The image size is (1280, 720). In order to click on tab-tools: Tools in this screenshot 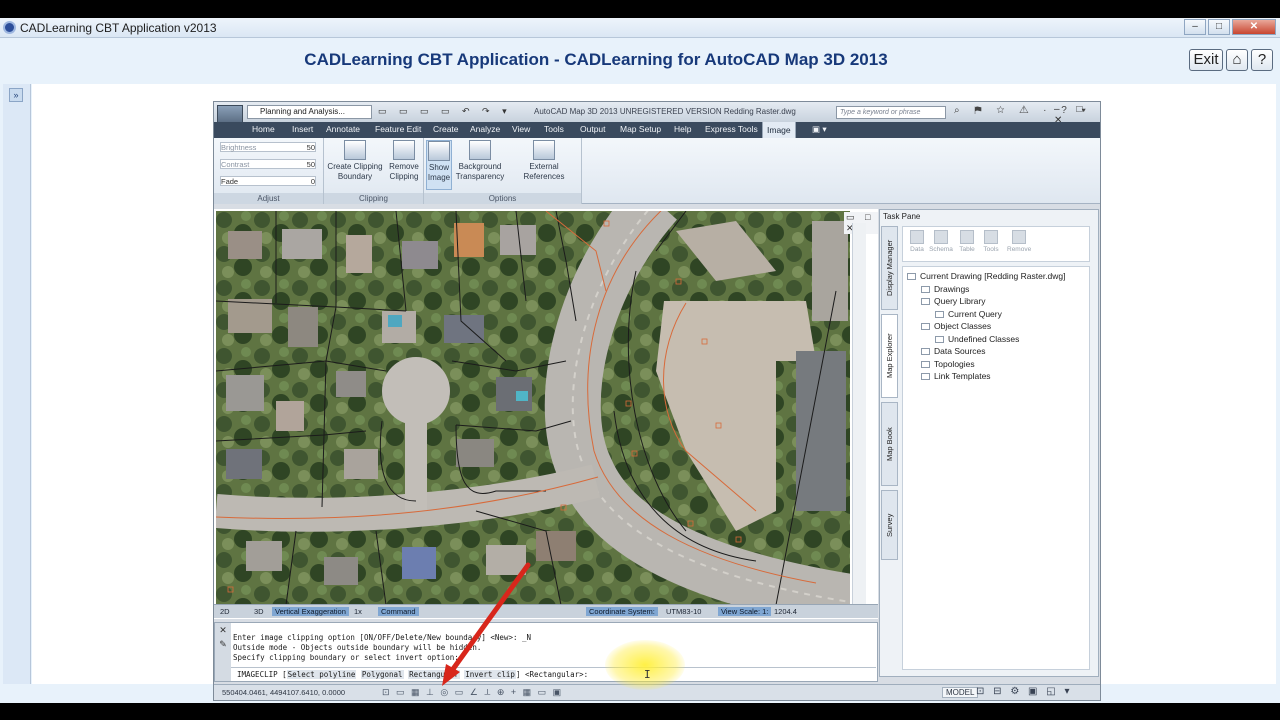, I will do `click(554, 129)`.